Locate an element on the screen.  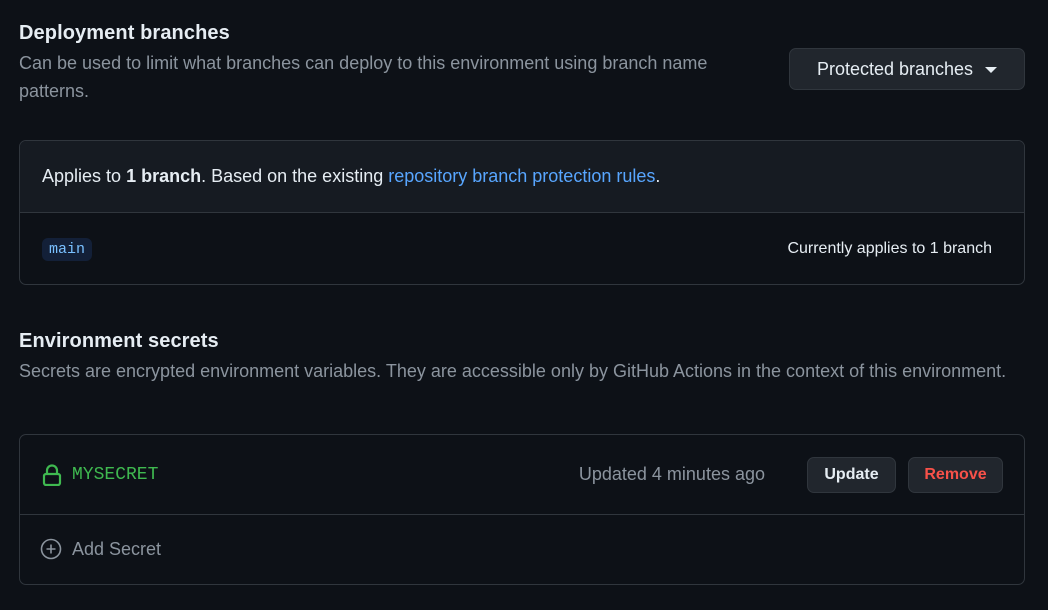
update-secret-button: Update is located at coordinates (851, 474).